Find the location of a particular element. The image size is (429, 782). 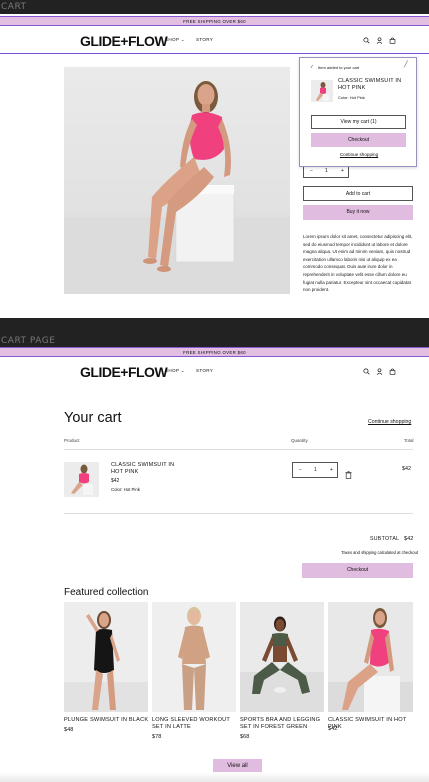

announcement-bar-2: FREE SHIPPING OVER $60 is located at coordinates (214, 352).